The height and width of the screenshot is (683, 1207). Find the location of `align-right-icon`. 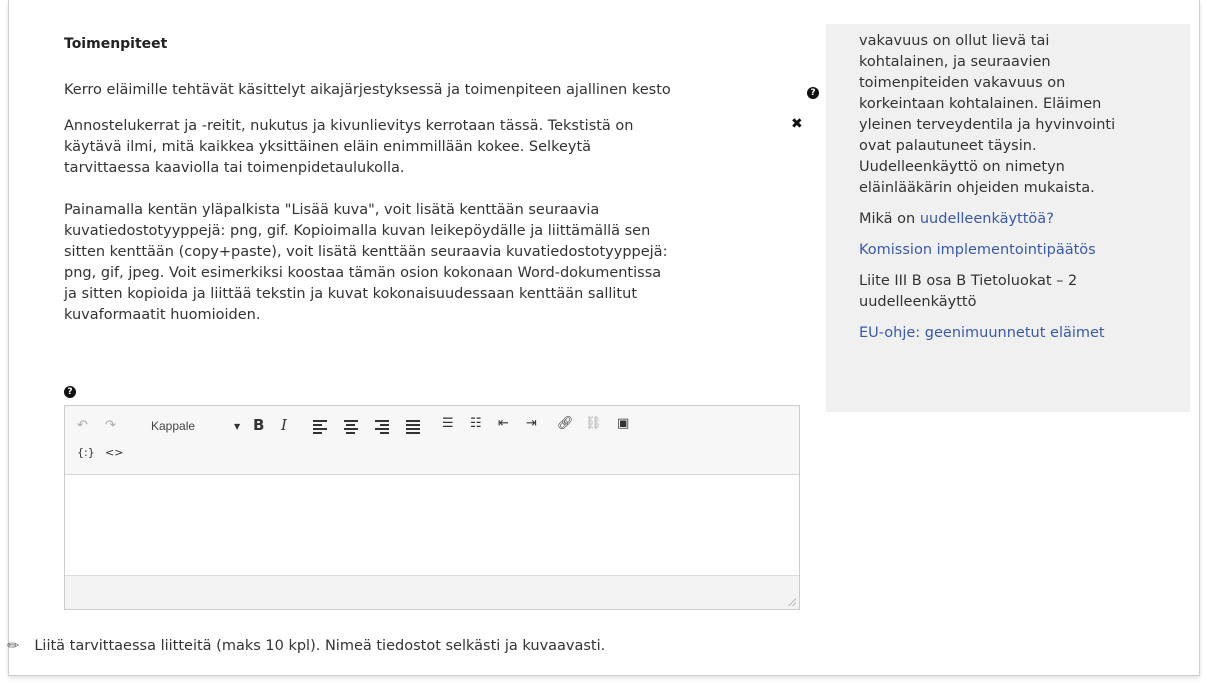

align-right-icon is located at coordinates (382, 429).